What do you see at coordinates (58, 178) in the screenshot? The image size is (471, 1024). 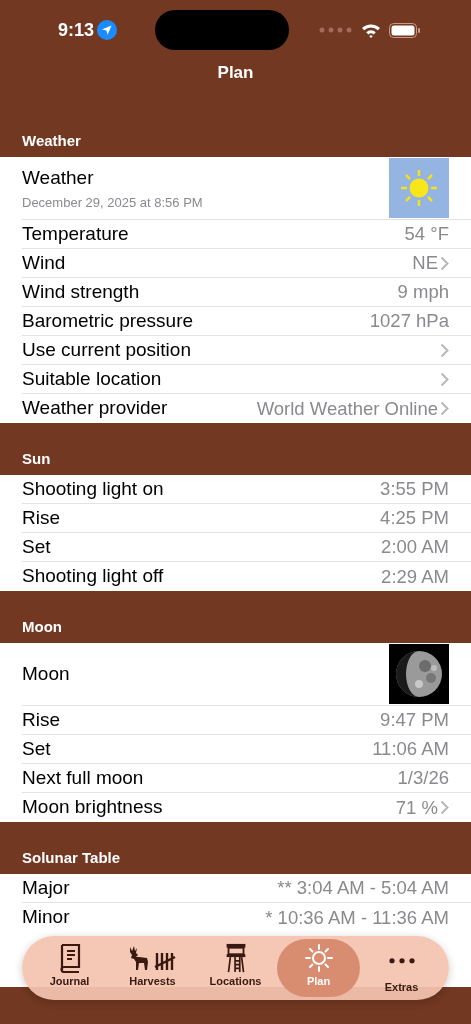 I see `row-title: Weather` at bounding box center [58, 178].